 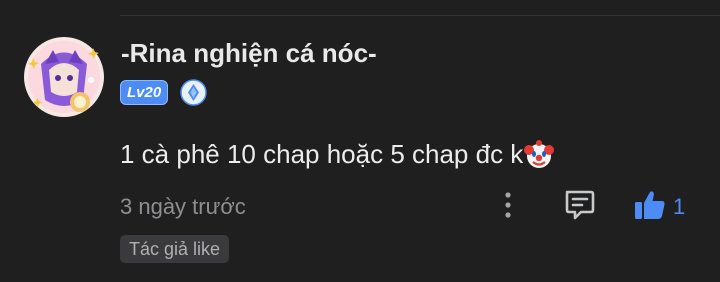 I want to click on like-count: 1, so click(x=679, y=206).